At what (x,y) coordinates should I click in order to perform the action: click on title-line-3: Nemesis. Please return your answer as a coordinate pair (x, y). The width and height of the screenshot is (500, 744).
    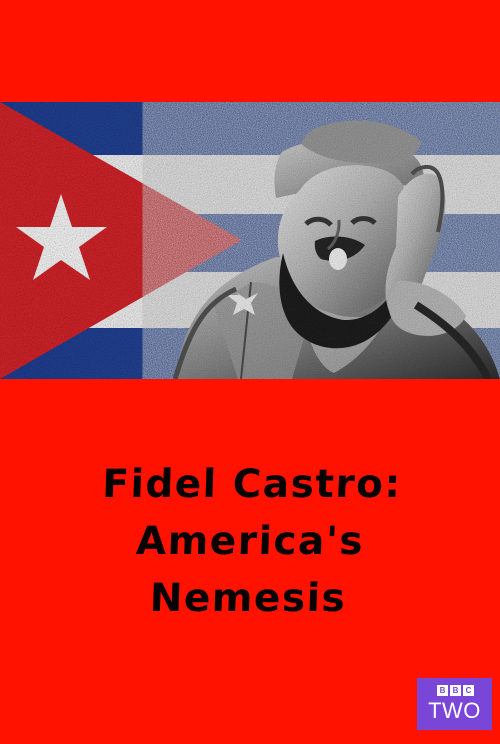
    Looking at the image, I should click on (248, 598).